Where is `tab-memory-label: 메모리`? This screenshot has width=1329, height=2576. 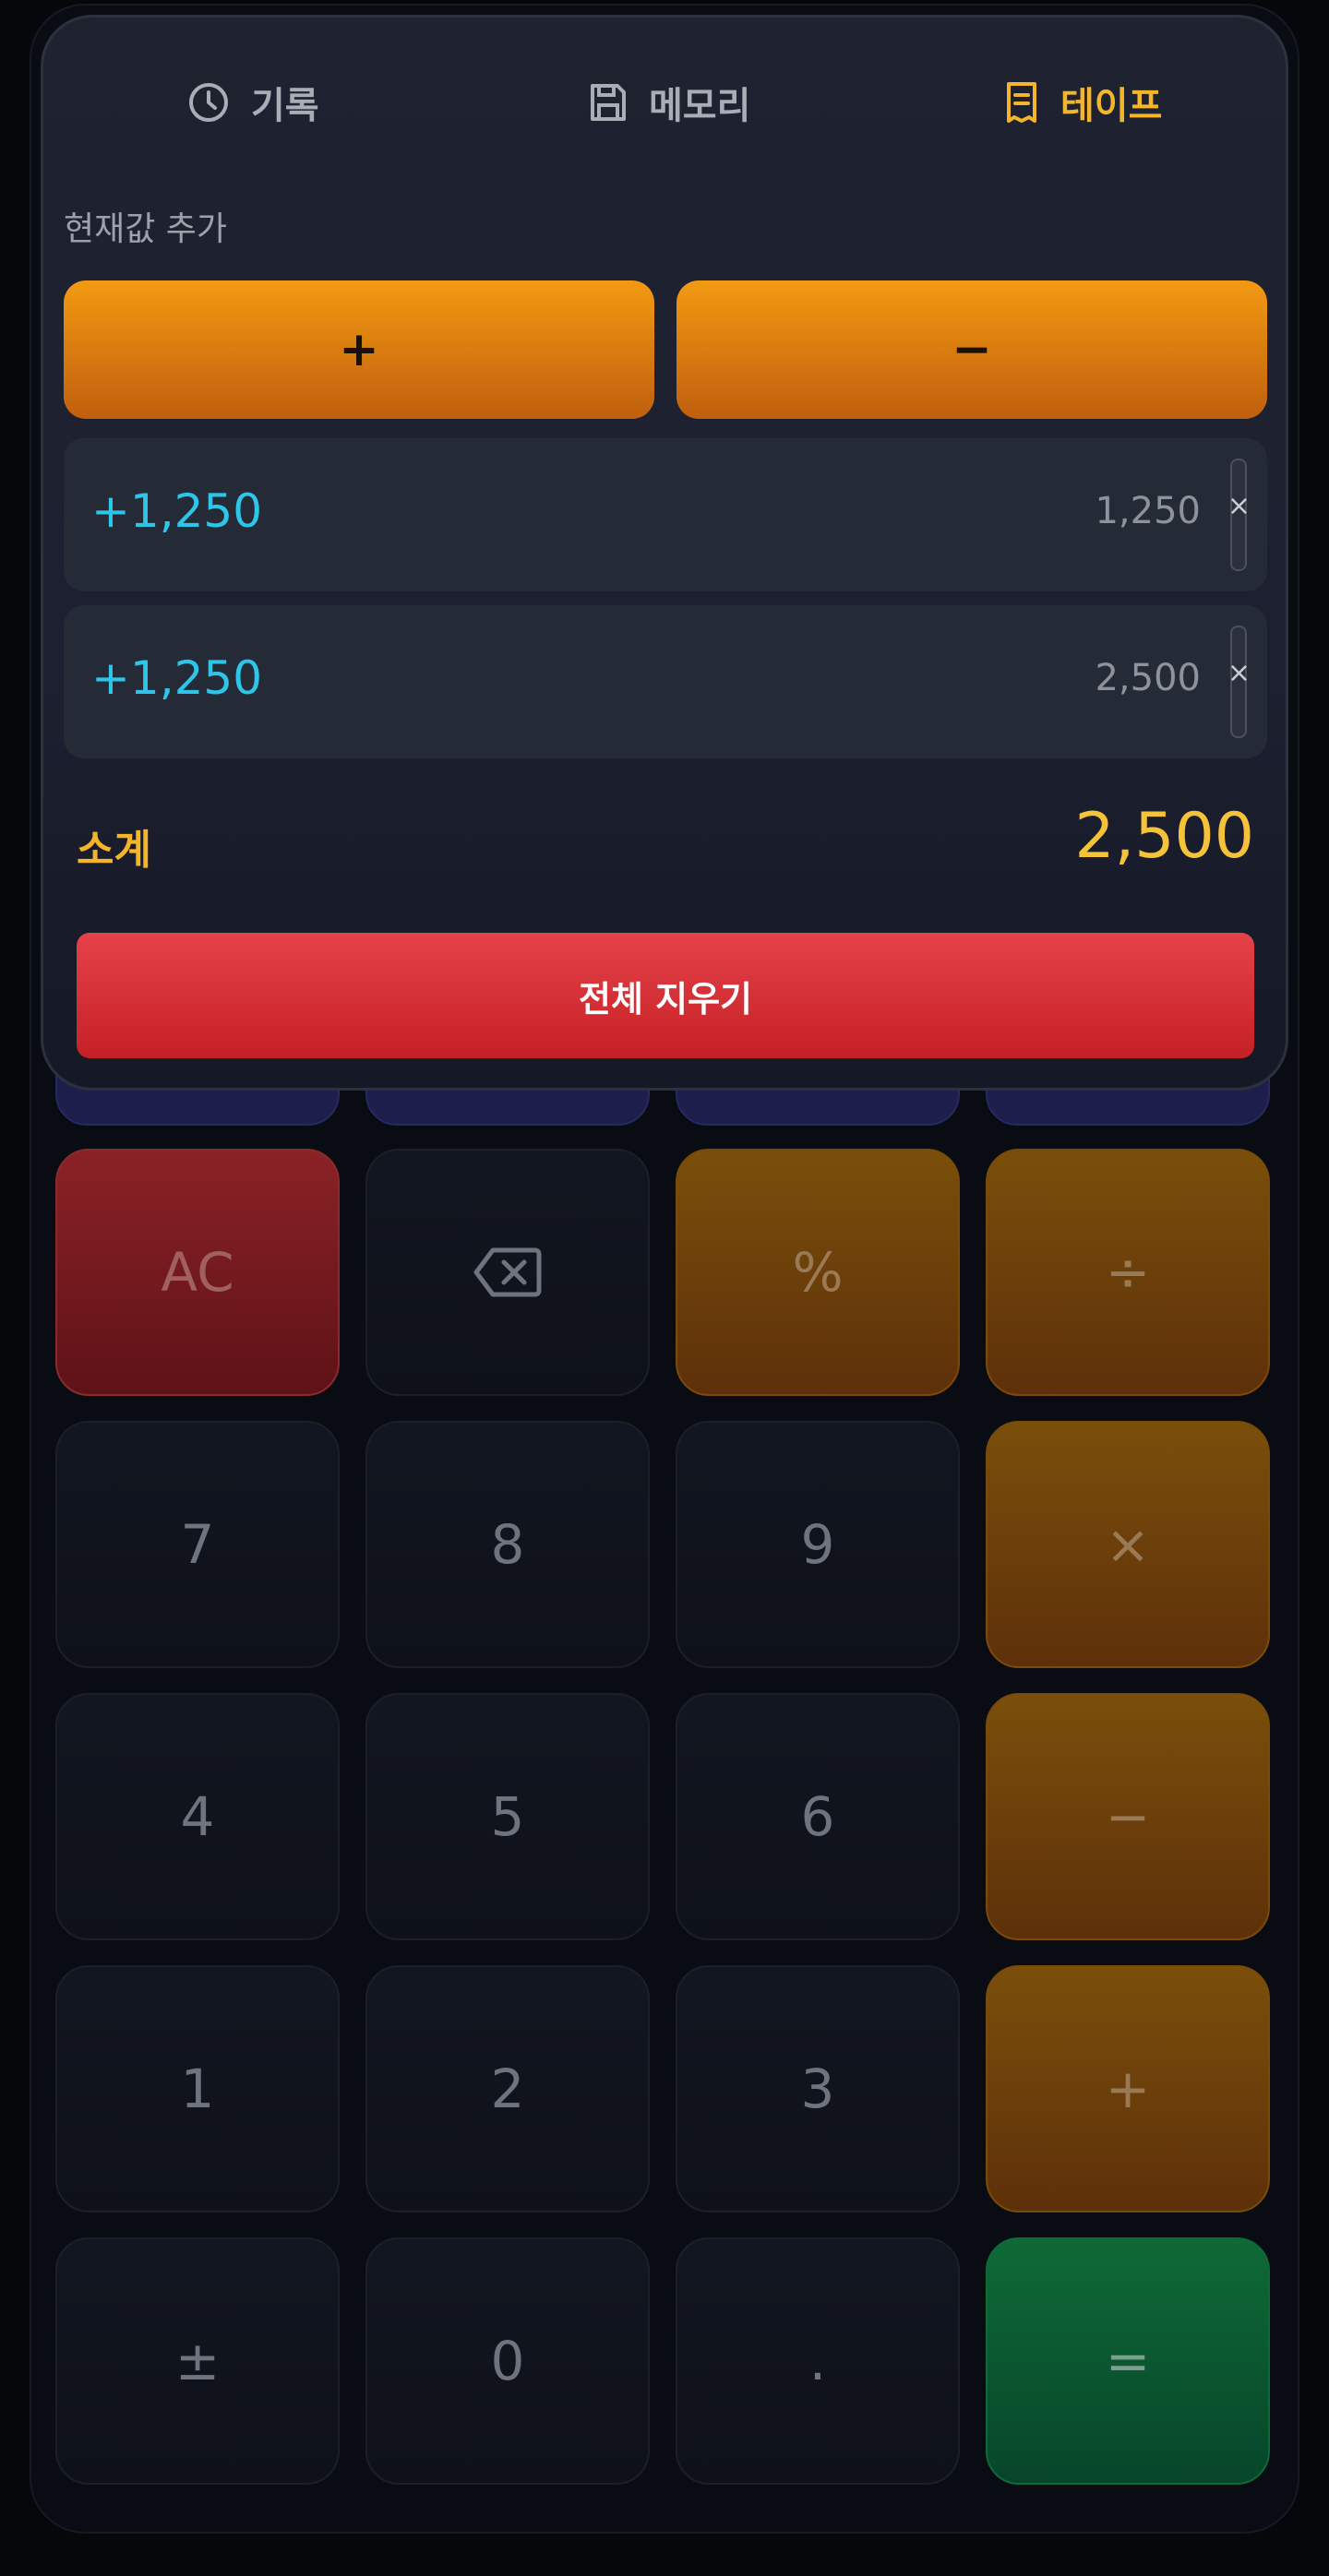
tab-memory-label: 메모리 is located at coordinates (700, 106).